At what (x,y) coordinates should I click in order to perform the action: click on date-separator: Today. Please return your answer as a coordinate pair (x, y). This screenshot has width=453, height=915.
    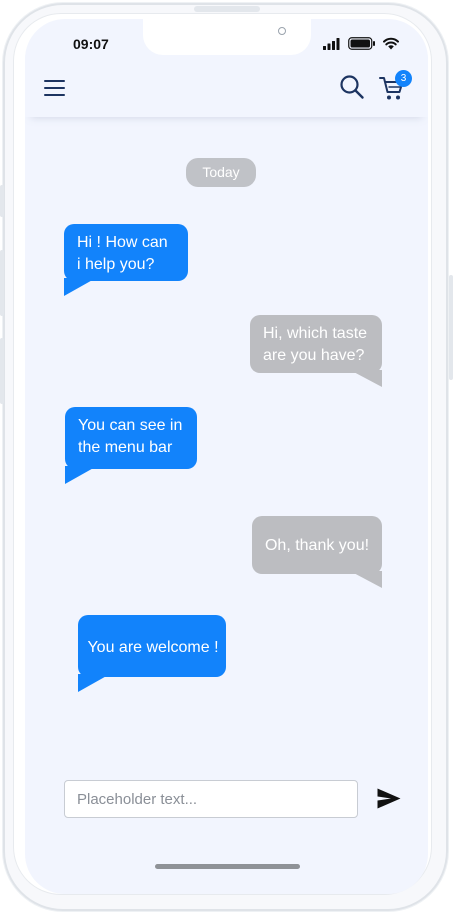
    Looking at the image, I should click on (221, 172).